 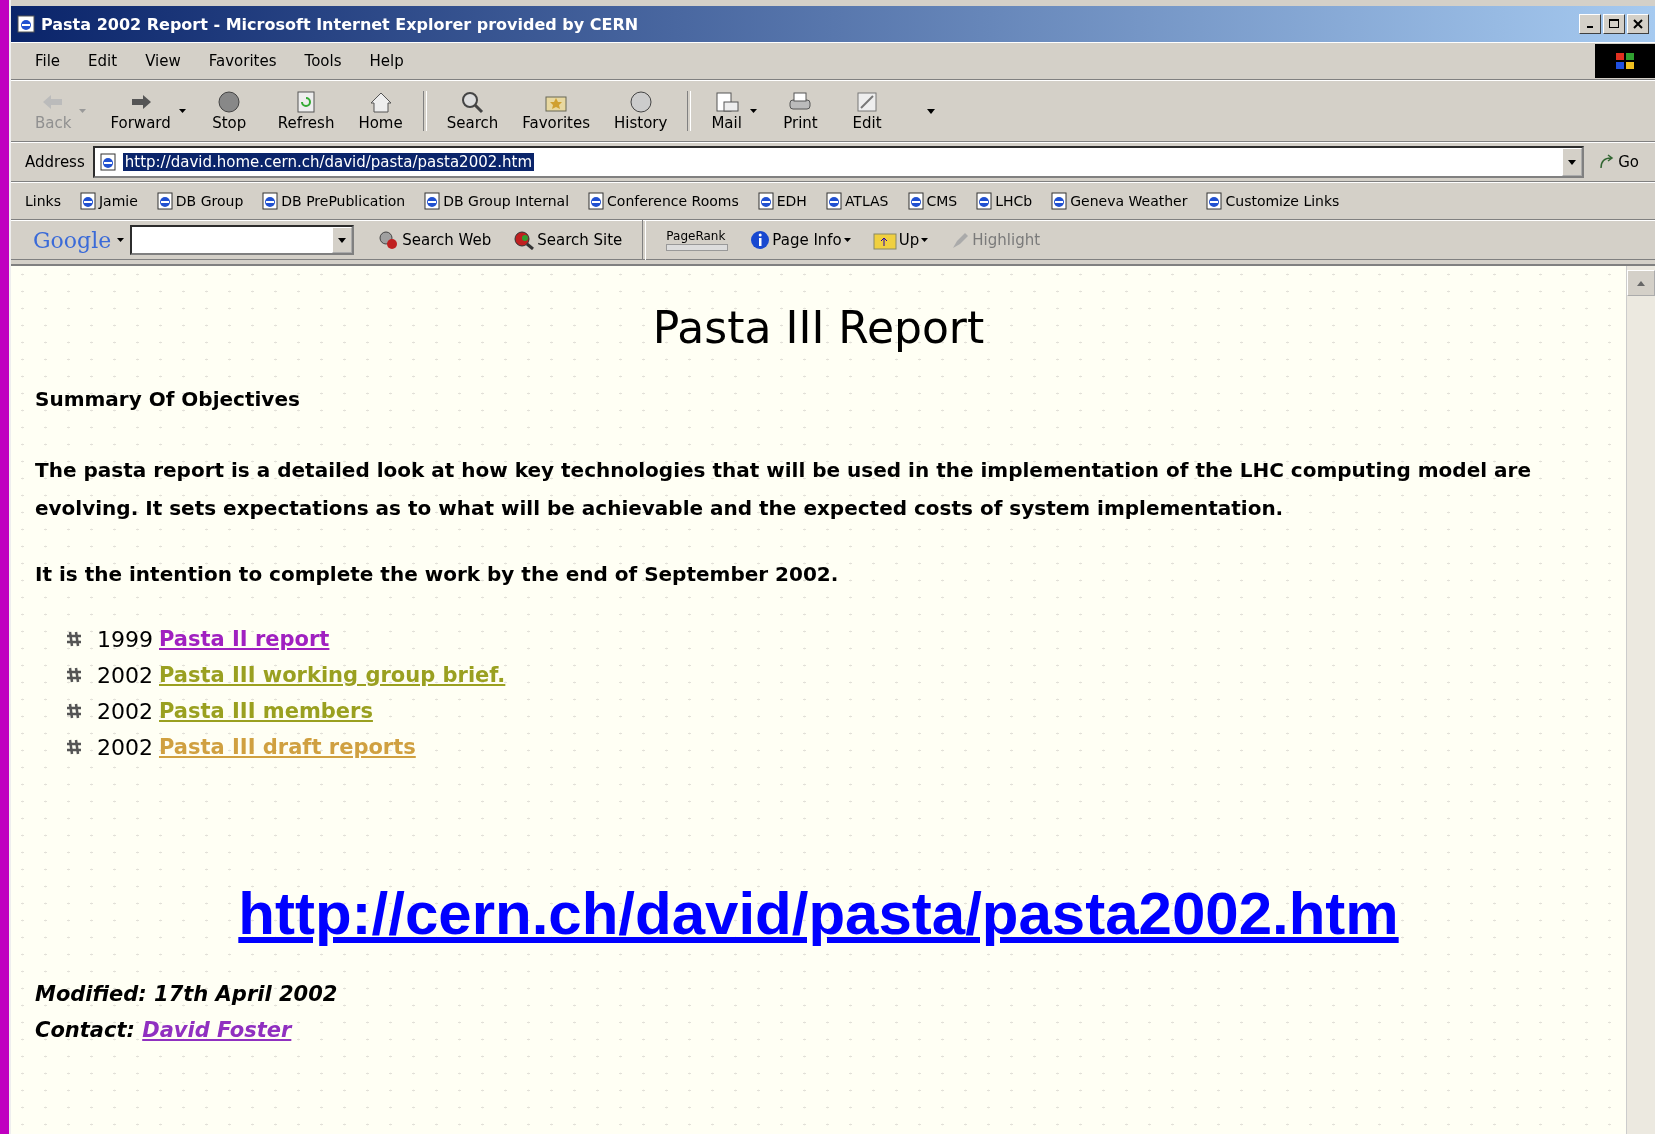 I want to click on toolbar-button: History, so click(x=641, y=111).